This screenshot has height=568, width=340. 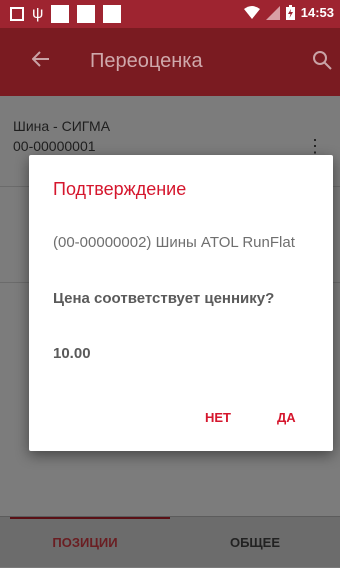 What do you see at coordinates (164, 298) in the screenshot?
I see `dialog-question: Цена соответствует ценнику?` at bounding box center [164, 298].